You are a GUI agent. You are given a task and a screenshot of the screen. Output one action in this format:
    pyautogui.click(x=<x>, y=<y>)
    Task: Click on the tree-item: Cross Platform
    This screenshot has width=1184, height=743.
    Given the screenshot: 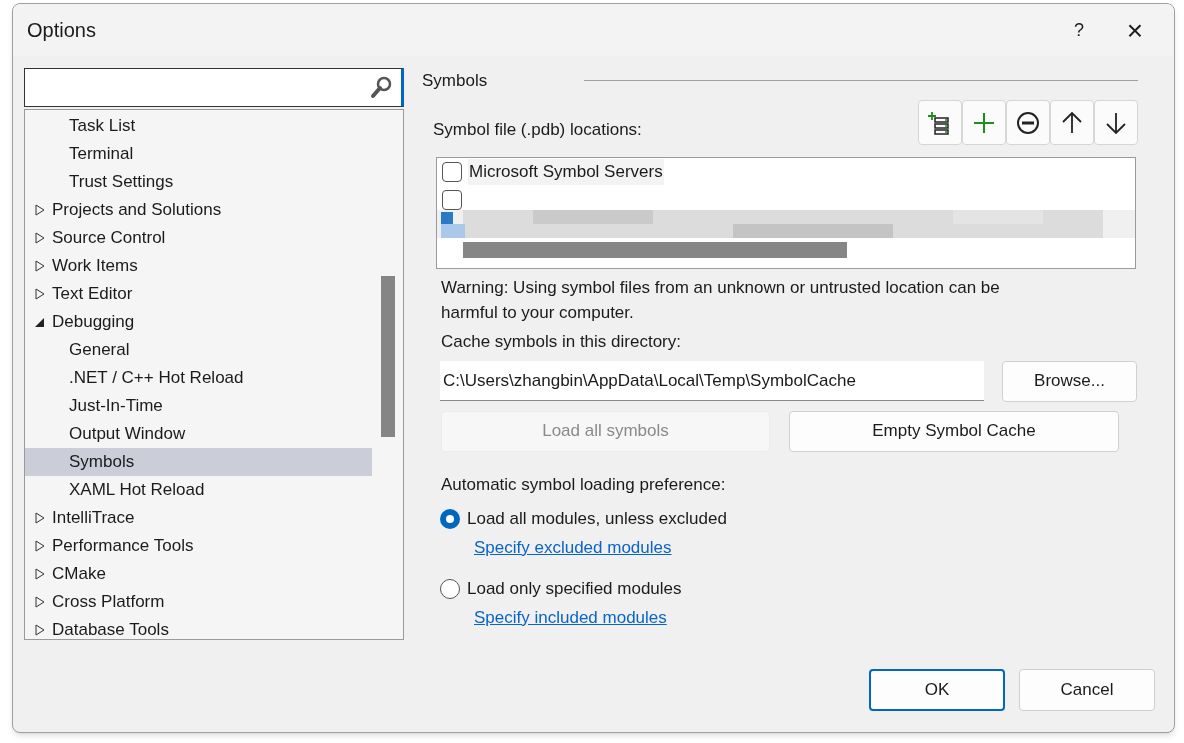 What is the action you would take?
    pyautogui.click(x=198, y=602)
    